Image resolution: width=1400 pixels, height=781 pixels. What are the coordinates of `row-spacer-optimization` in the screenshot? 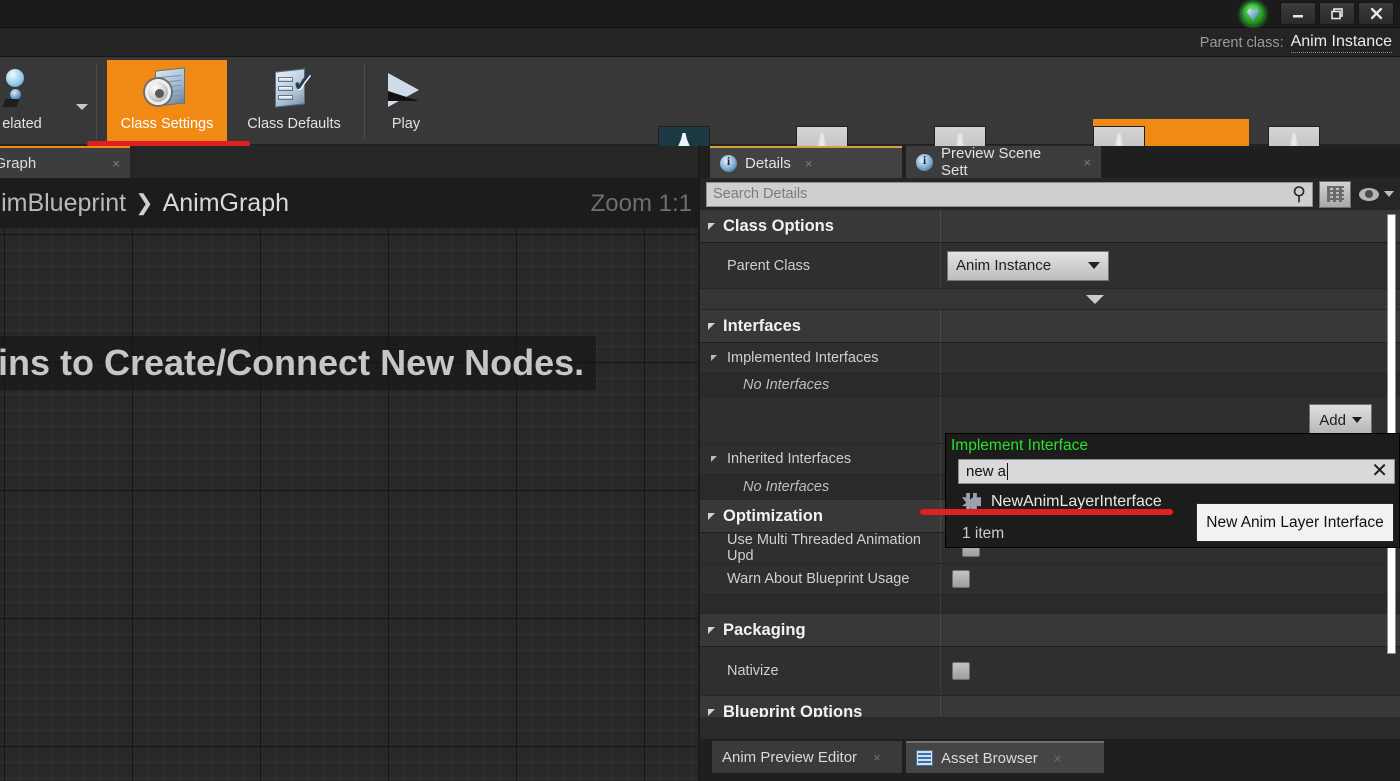 It's located at (1050, 604).